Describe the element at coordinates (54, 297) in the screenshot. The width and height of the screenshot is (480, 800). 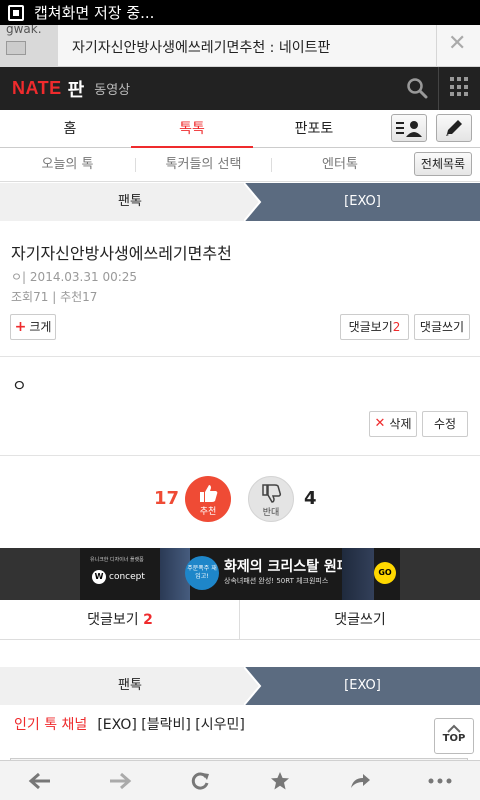
I see `post-stats: 조회71 | 추천17` at that location.